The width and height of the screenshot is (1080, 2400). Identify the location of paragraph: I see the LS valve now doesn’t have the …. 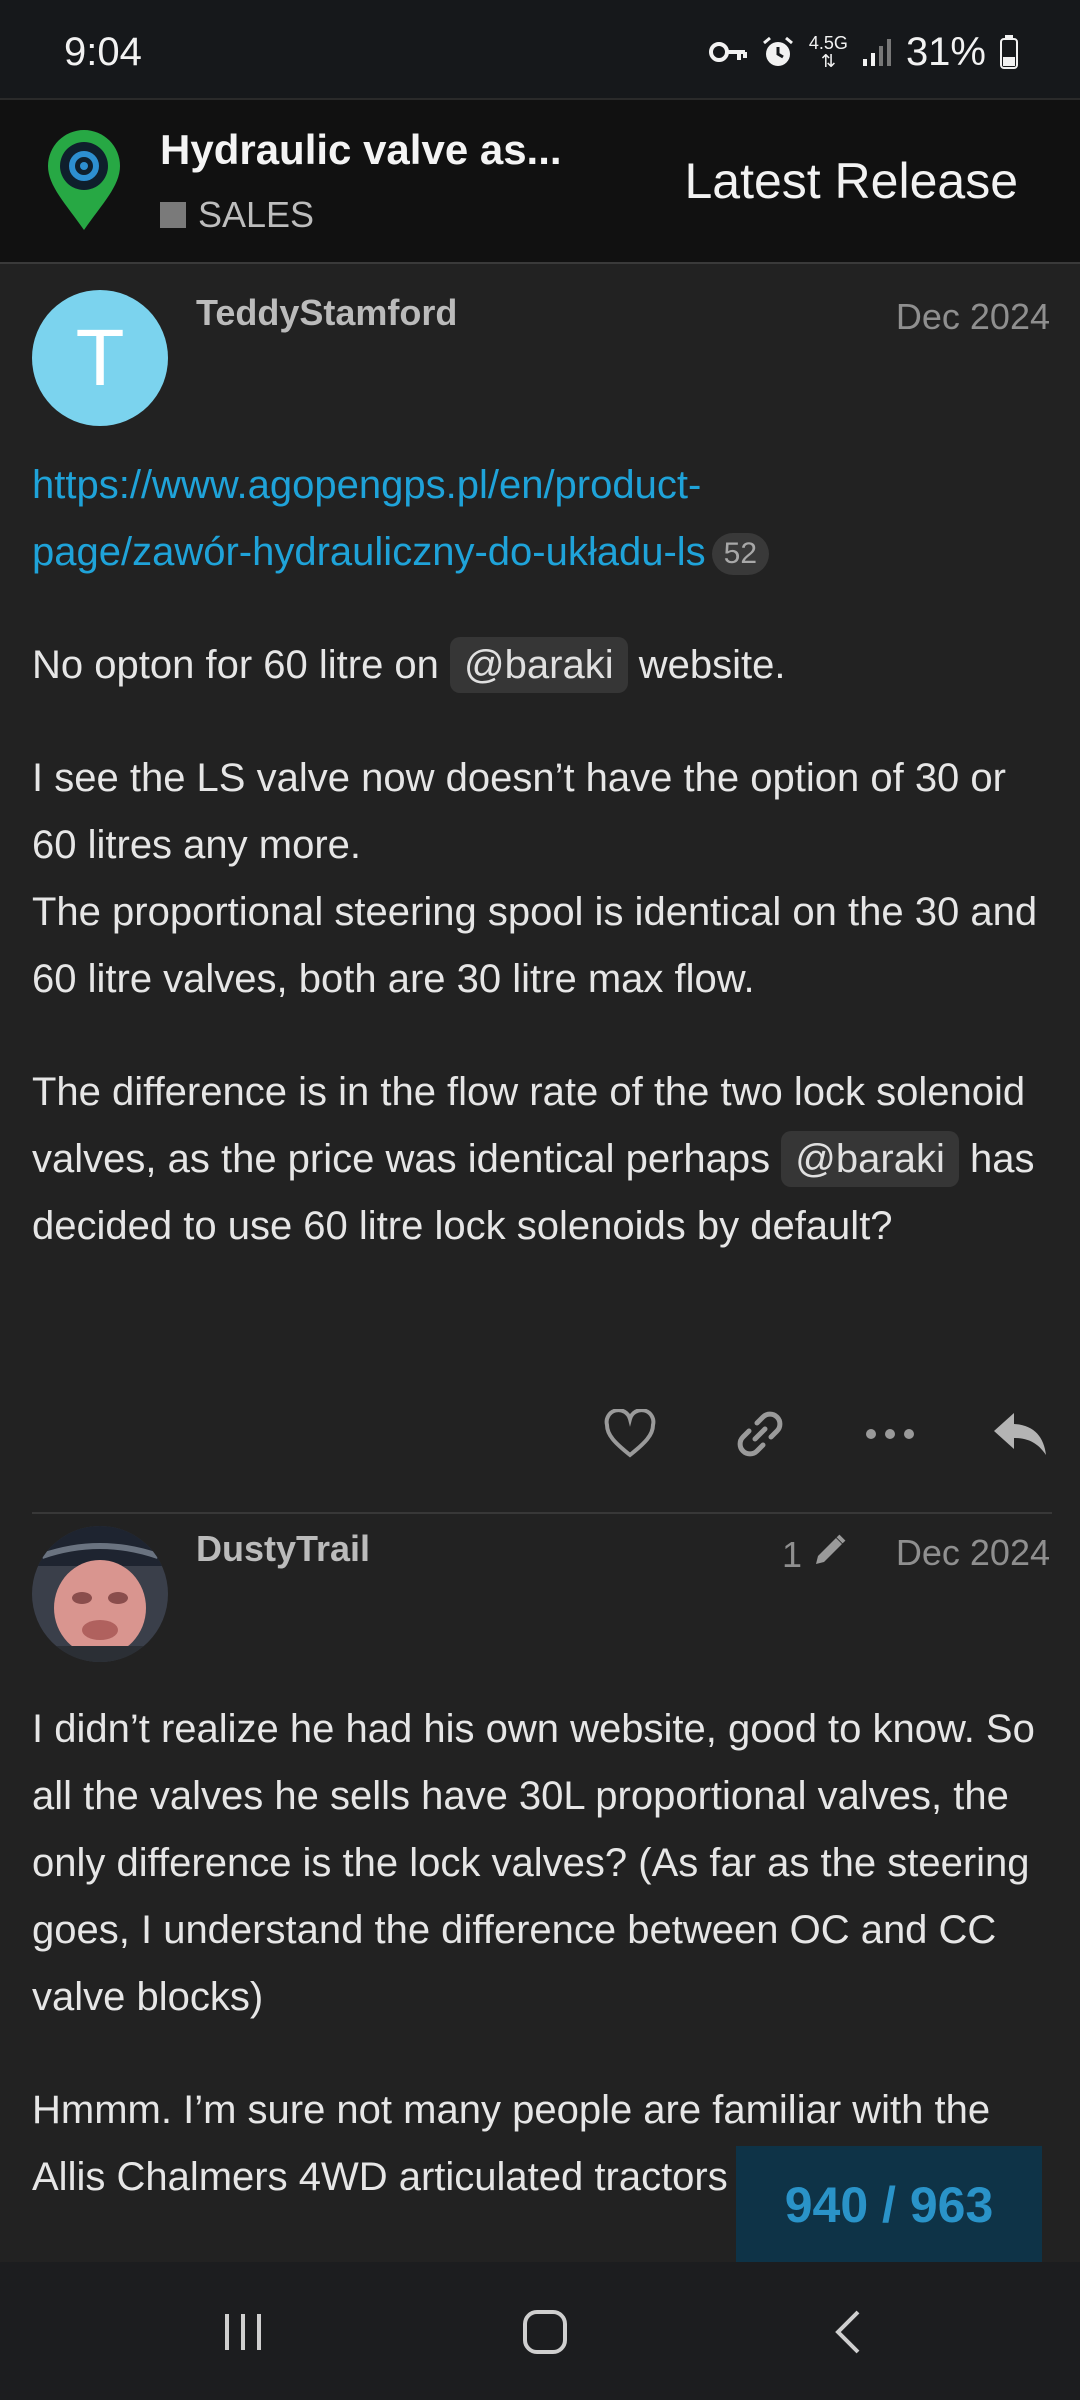
(542, 879).